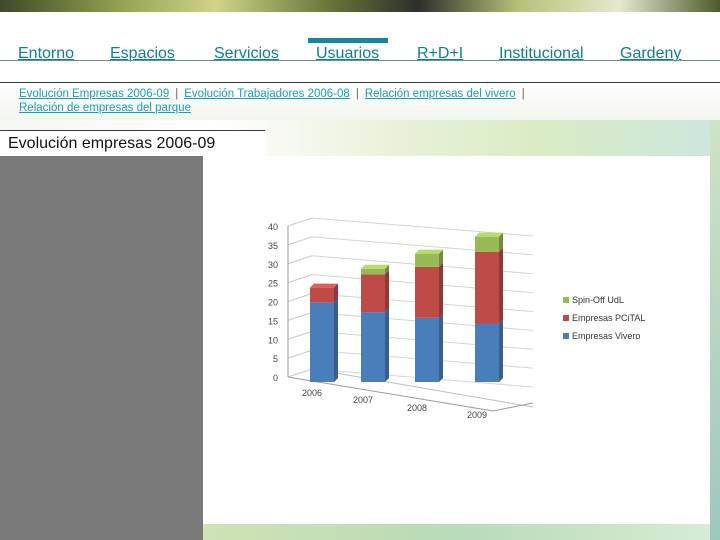 The width and height of the screenshot is (720, 540). Describe the element at coordinates (348, 40) in the screenshot. I see `active-tab-indicator` at that location.